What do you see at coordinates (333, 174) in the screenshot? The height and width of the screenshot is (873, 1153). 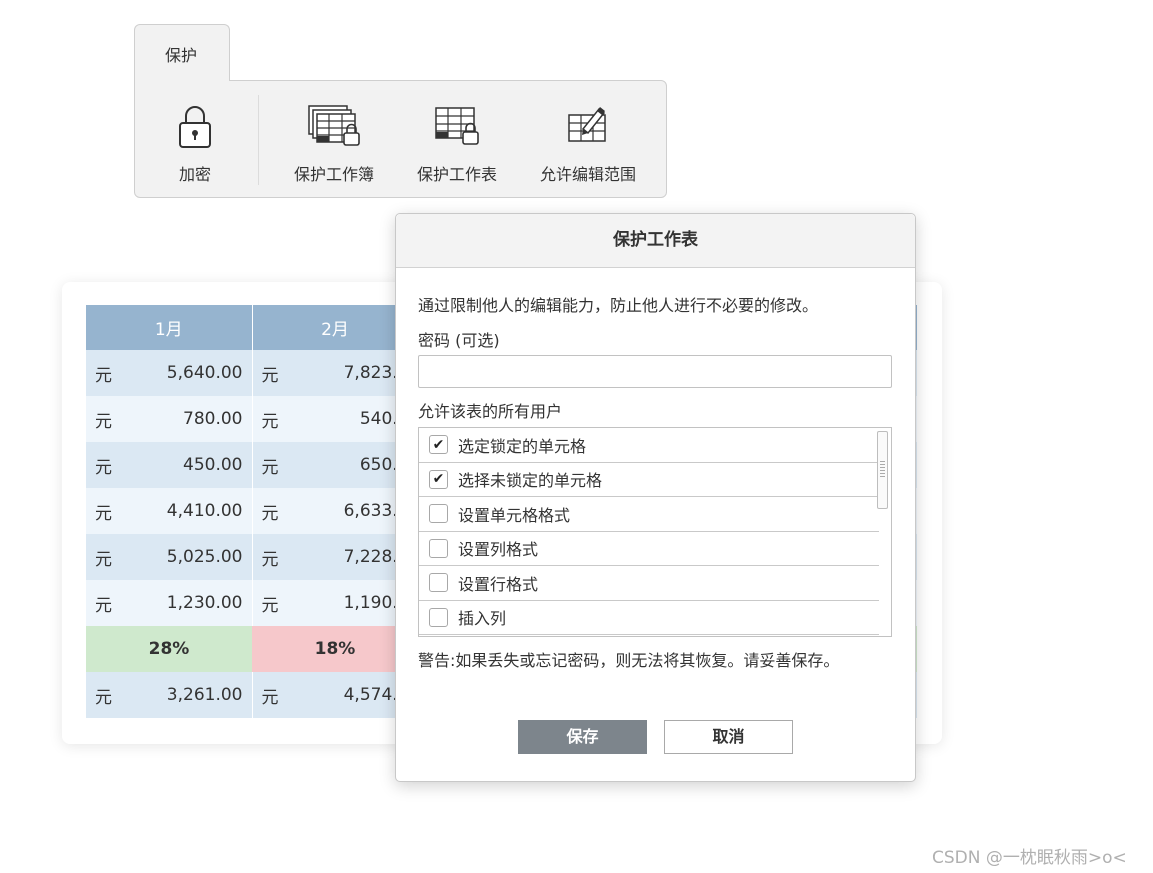 I see `protect-workbook-label: 保护工作簿` at bounding box center [333, 174].